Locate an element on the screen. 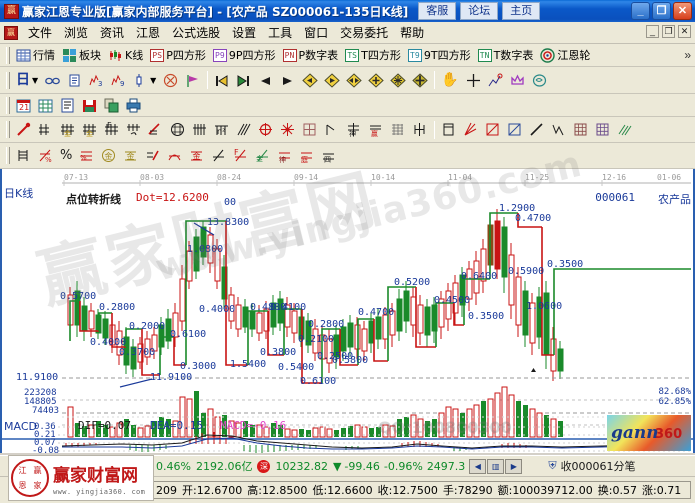 Image resolution: width=695 pixels, height=503 pixels. tool-zigzag is located at coordinates (558, 129).